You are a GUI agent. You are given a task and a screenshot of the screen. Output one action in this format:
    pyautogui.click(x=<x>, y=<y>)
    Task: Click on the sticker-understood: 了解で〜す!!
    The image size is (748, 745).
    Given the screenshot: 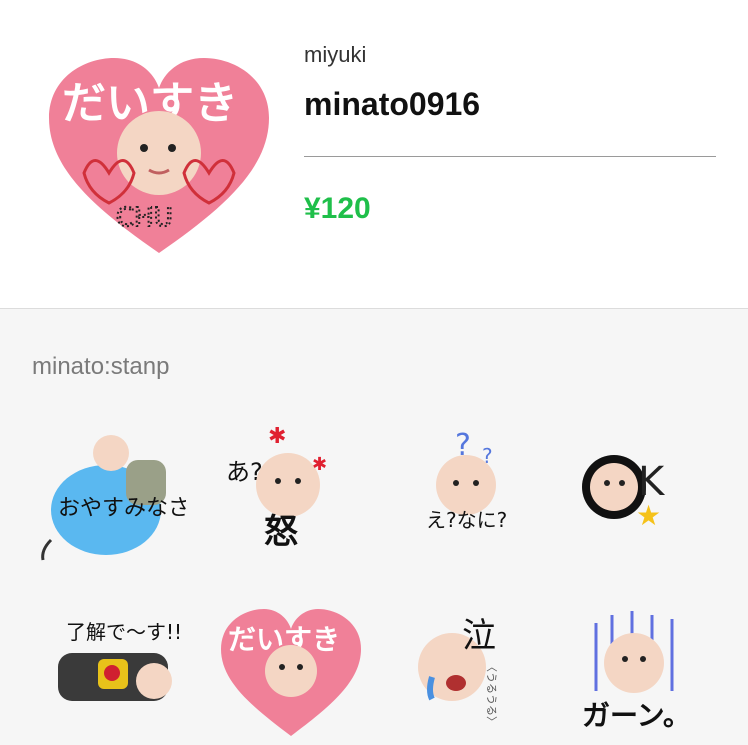 What is the action you would take?
    pyautogui.click(x=111, y=671)
    